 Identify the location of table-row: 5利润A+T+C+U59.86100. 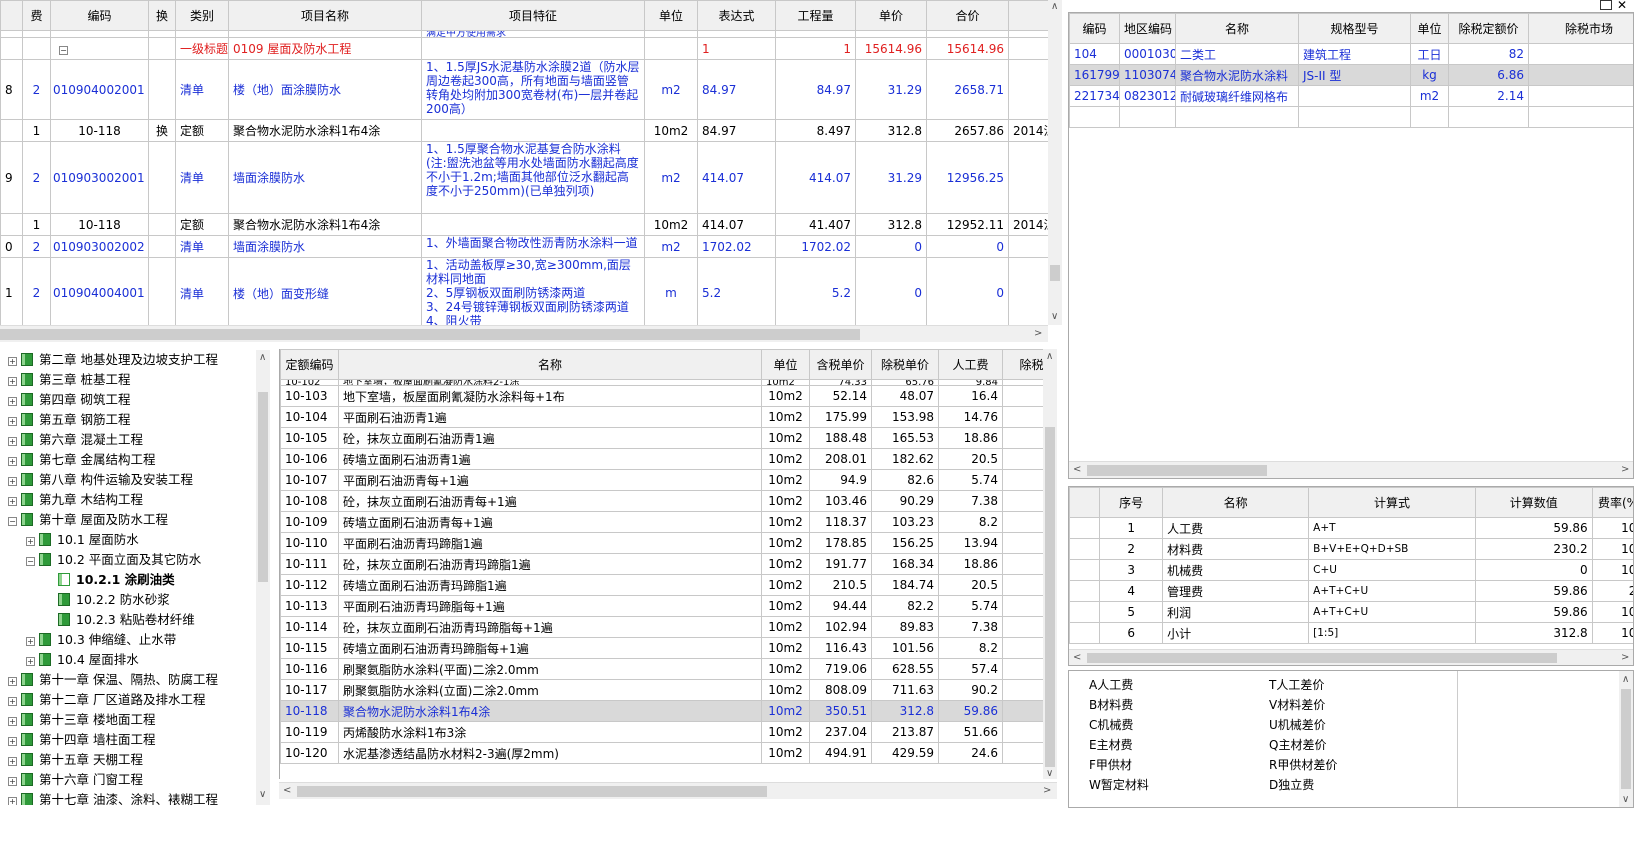
(1351, 612).